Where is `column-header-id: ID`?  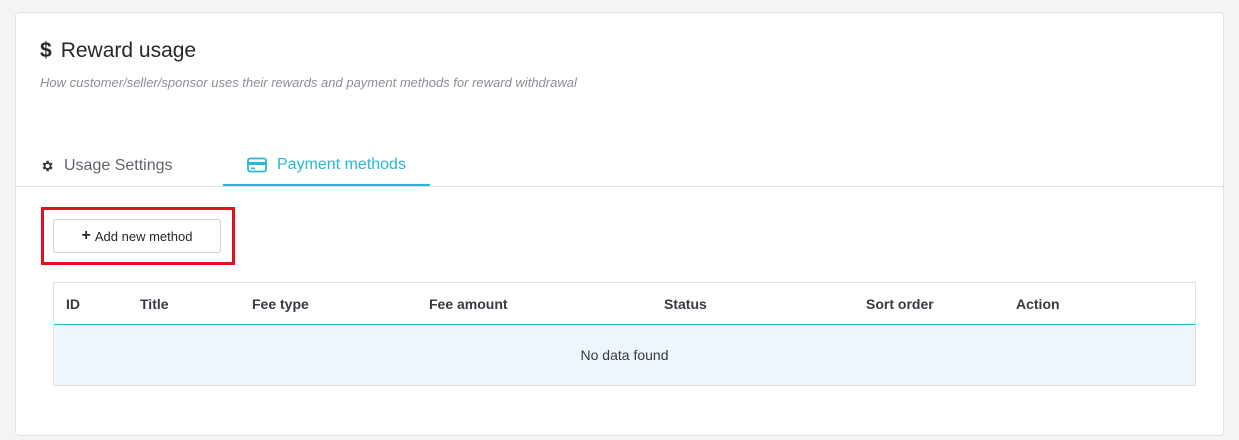 column-header-id: ID is located at coordinates (73, 304).